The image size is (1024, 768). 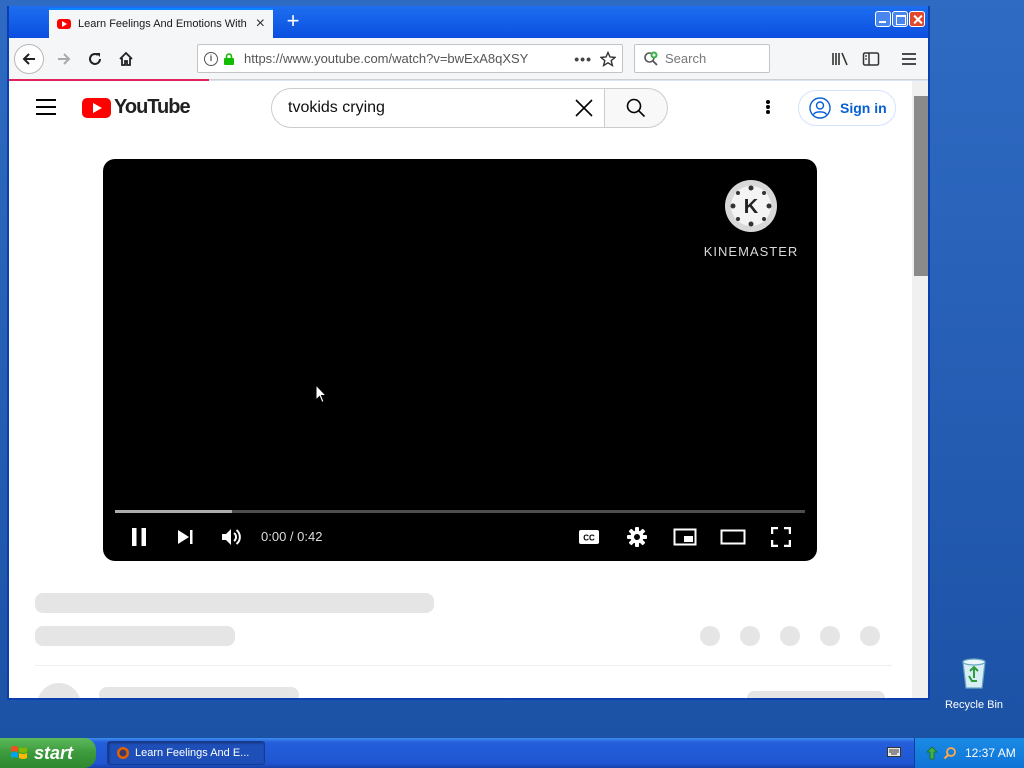 I want to click on minimize-button, so click(x=883, y=19).